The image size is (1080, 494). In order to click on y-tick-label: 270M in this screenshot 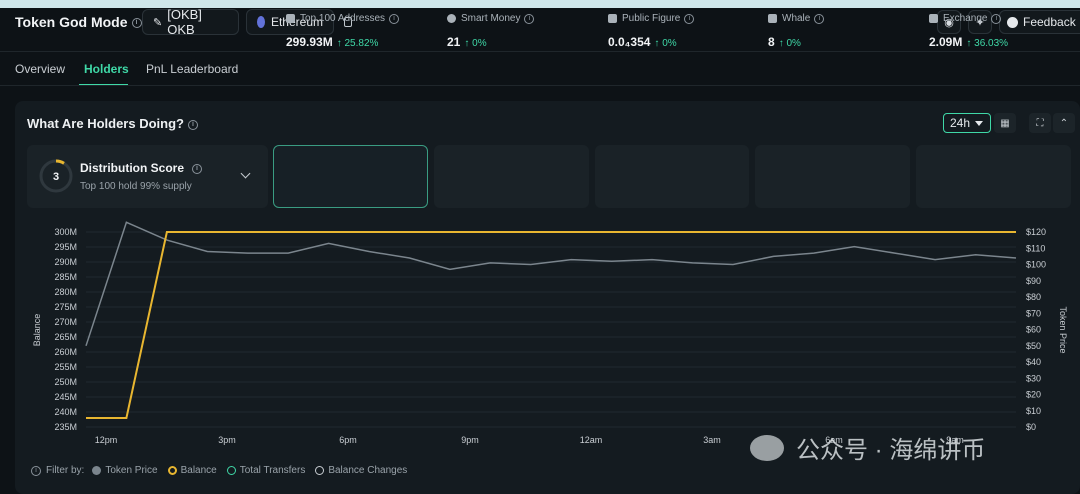, I will do `click(65, 322)`.